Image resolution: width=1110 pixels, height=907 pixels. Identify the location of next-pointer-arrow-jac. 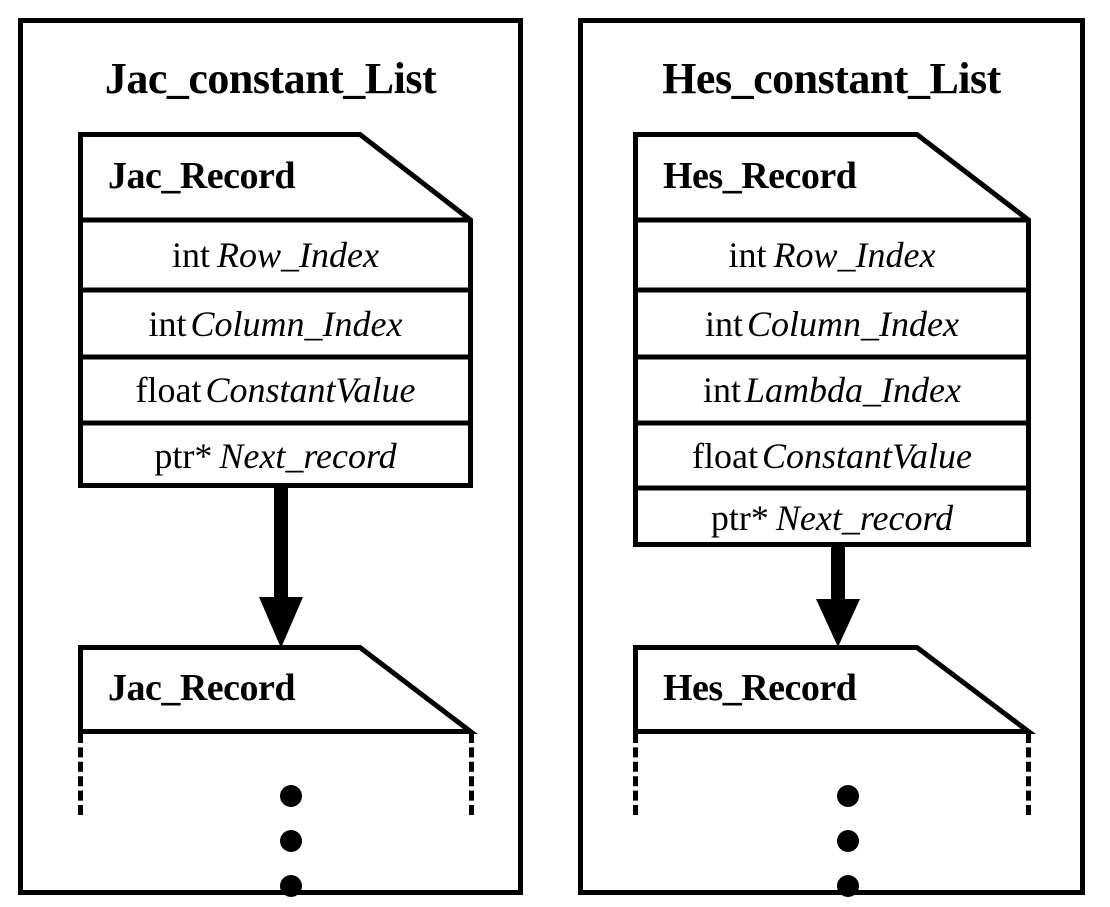
(281, 566).